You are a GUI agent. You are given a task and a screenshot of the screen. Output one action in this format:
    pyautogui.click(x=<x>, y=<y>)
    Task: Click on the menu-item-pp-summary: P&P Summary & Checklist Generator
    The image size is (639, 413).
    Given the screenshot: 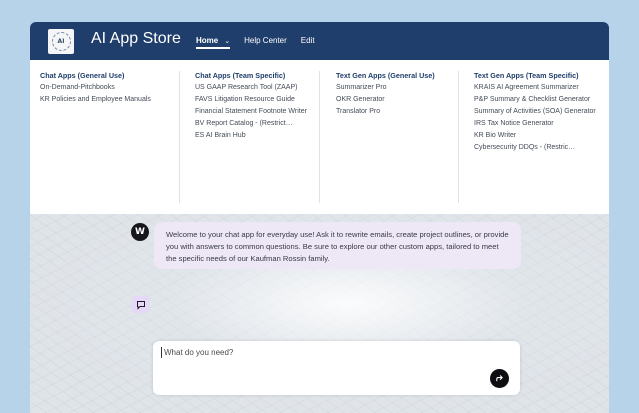 What is the action you would take?
    pyautogui.click(x=541, y=100)
    